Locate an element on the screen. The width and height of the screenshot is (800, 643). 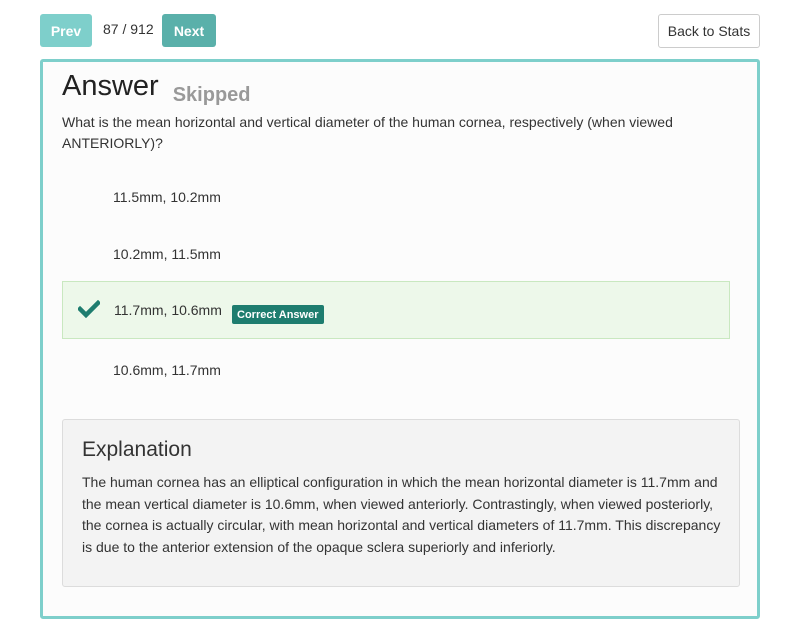
prev-button: Prev is located at coordinates (66, 30).